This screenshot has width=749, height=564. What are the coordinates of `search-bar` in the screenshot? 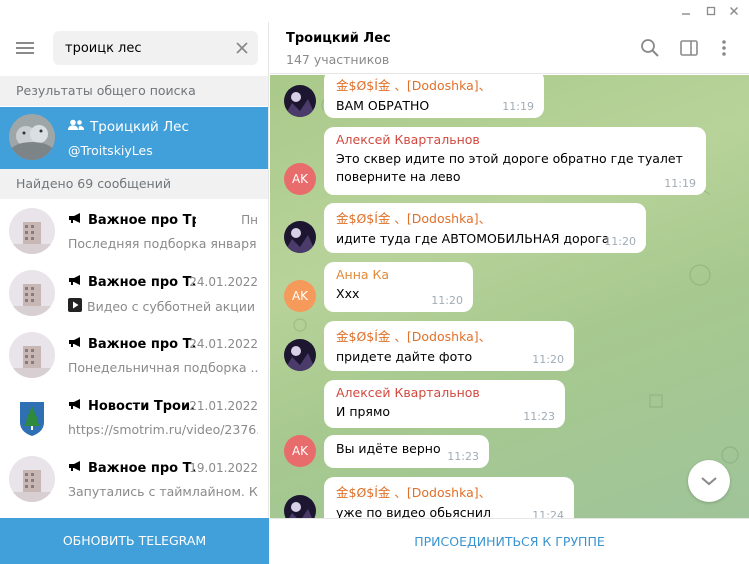 It's located at (134, 49).